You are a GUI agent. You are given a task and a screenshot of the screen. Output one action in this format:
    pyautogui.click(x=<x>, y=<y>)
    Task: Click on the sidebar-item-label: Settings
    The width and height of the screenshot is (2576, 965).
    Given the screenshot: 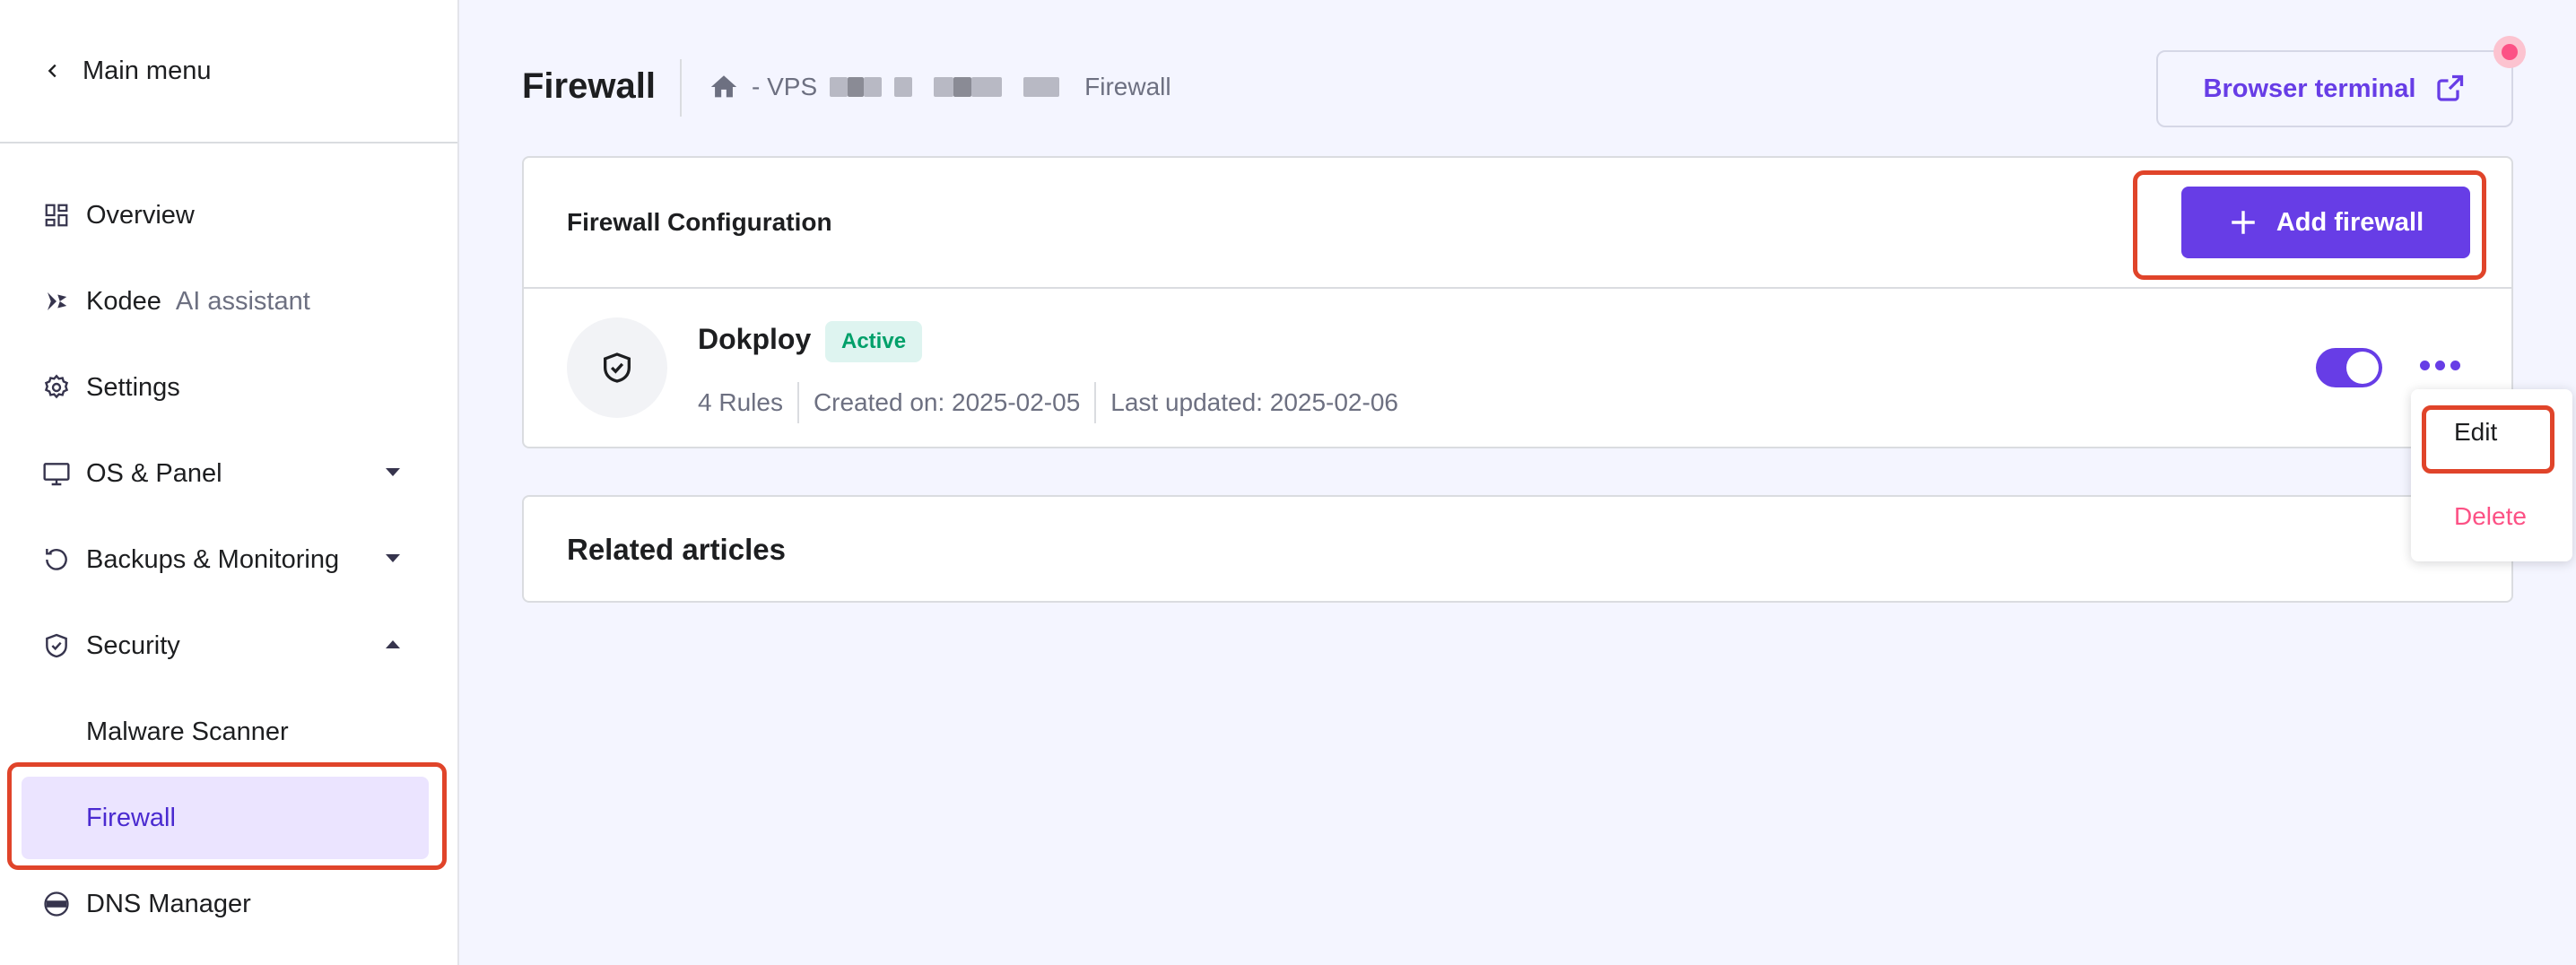 What is the action you would take?
    pyautogui.click(x=133, y=387)
    